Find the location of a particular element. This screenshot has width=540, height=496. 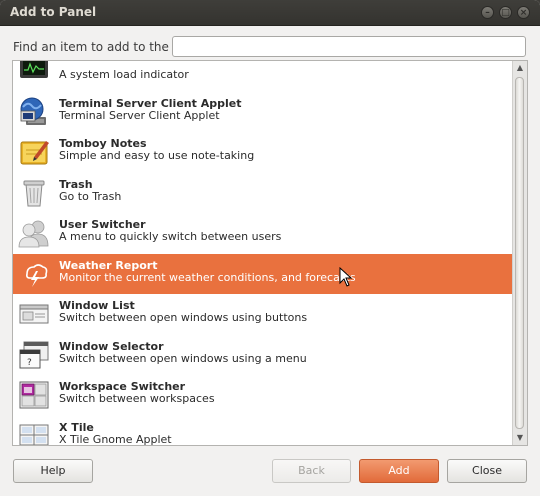

help-button: Help is located at coordinates (53, 471).